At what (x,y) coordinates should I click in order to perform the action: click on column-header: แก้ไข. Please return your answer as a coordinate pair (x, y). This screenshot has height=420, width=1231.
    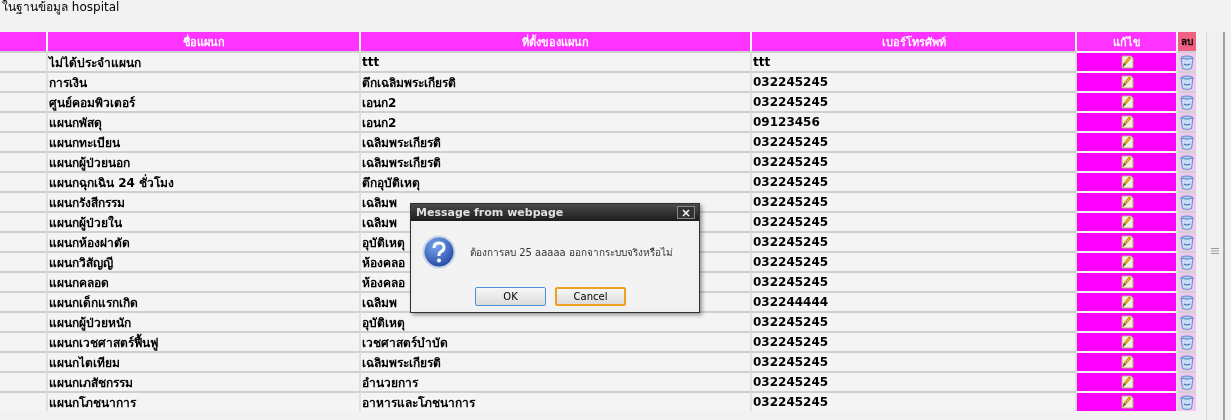
    Looking at the image, I should click on (1127, 41).